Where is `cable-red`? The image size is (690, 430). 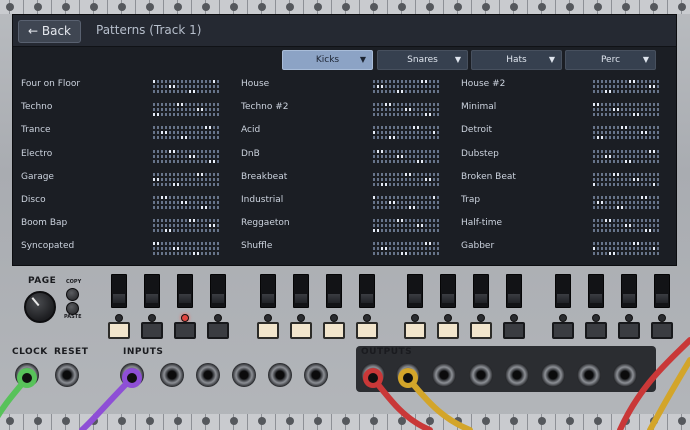 cable-red is located at coordinates (401, 402).